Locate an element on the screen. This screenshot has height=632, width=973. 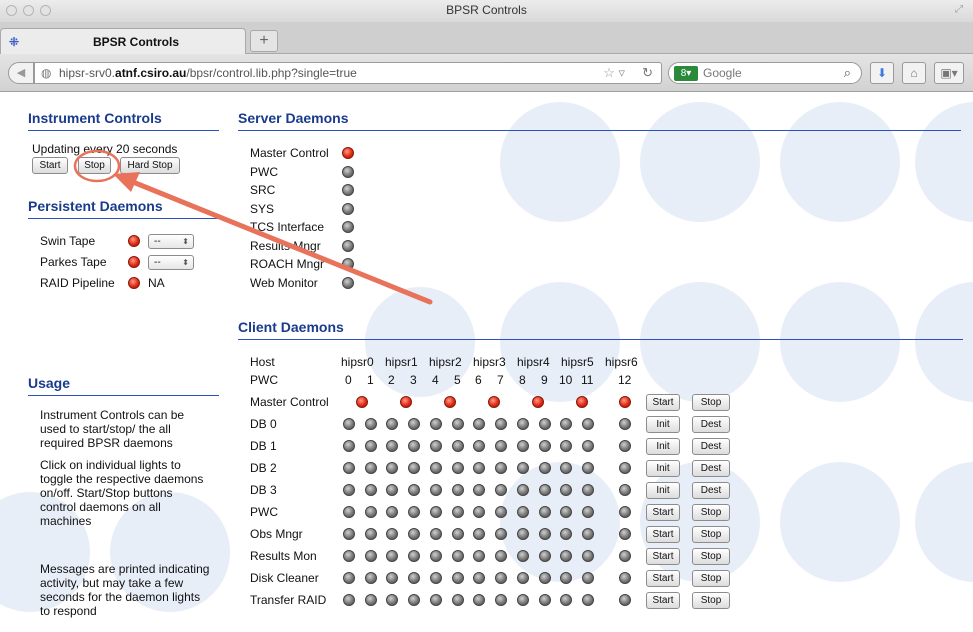
search-bar: 8▾ Google ⌕ is located at coordinates (765, 73).